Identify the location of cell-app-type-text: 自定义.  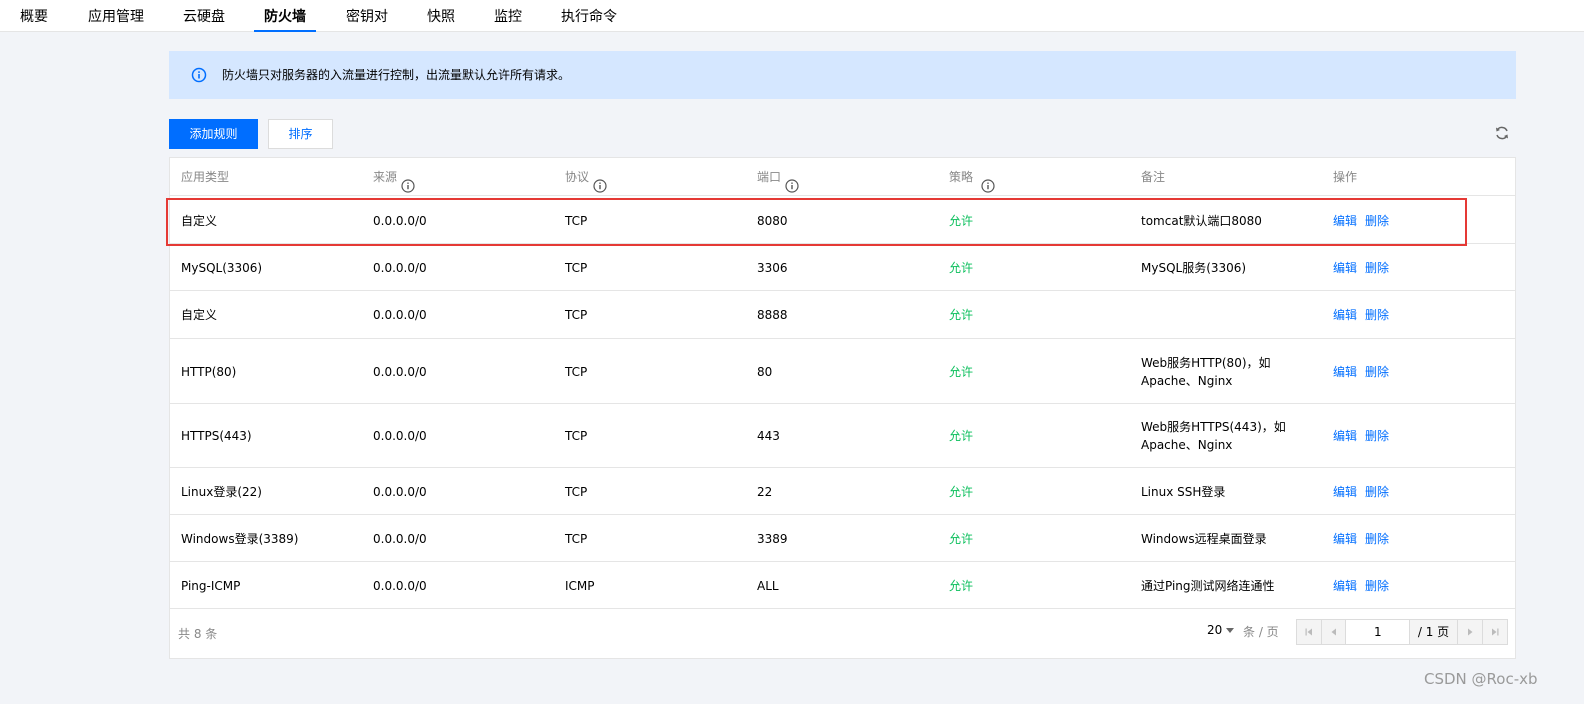
(199, 315).